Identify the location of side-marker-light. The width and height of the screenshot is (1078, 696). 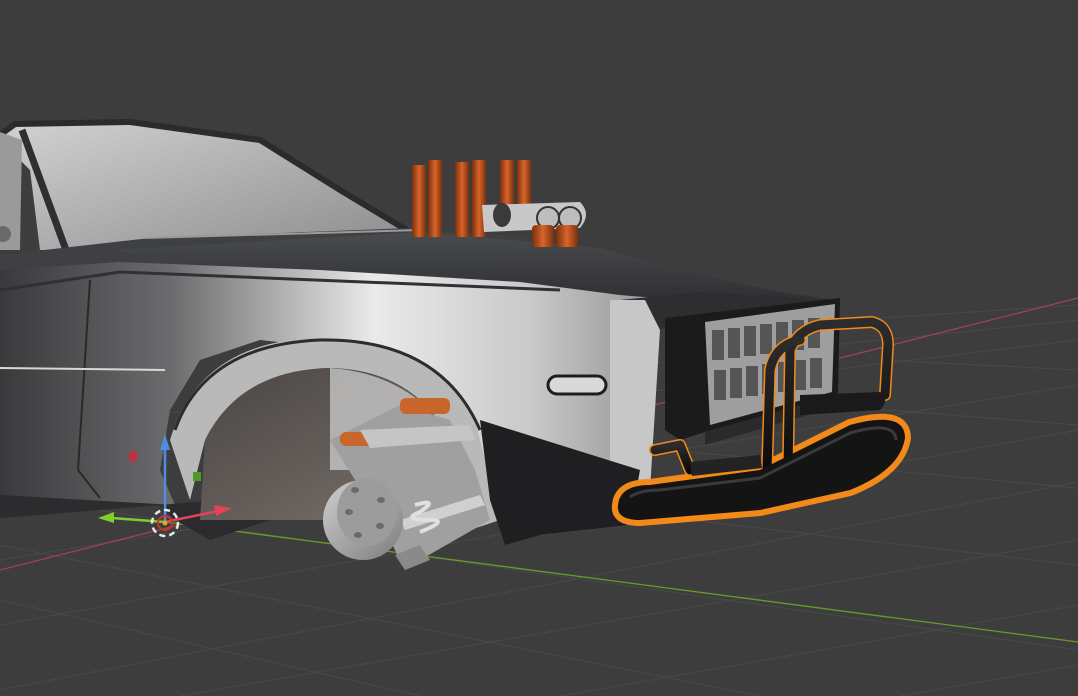
(577, 385).